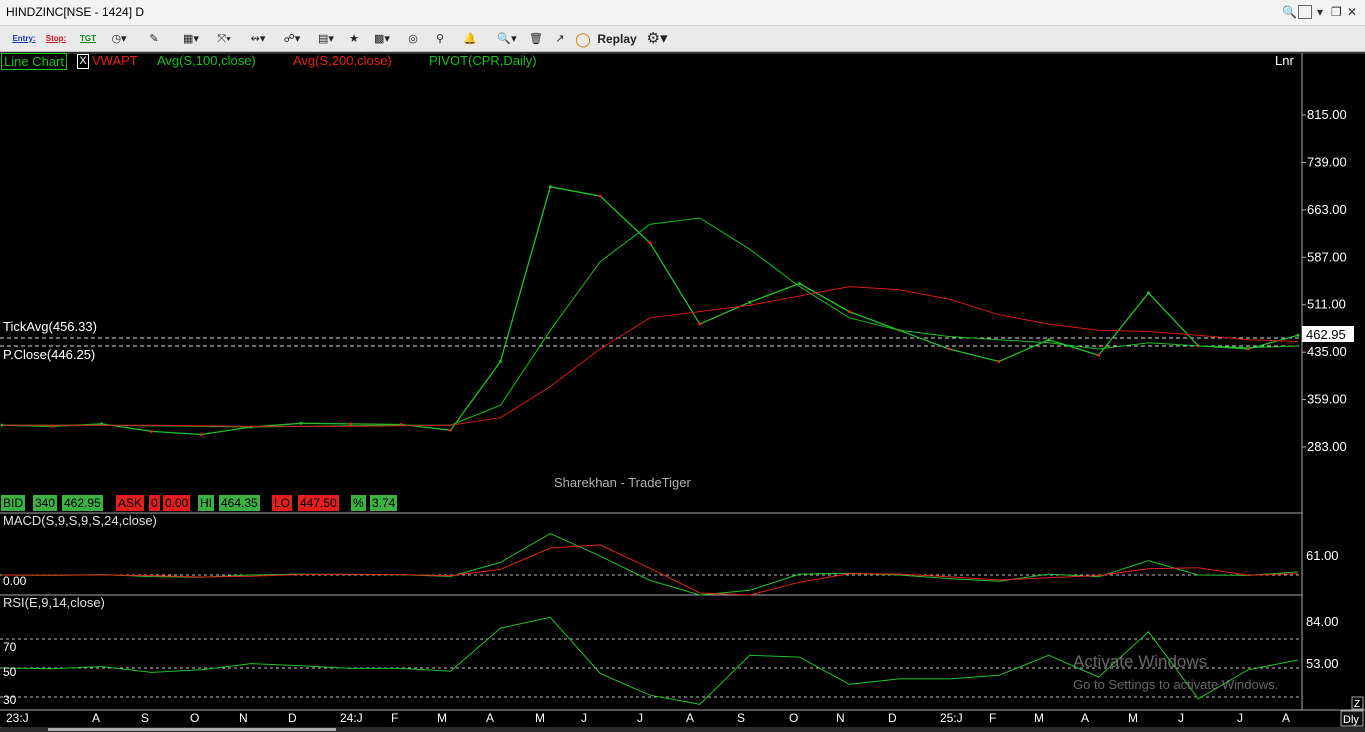 The height and width of the screenshot is (732, 1365). What do you see at coordinates (15, 581) in the screenshot?
I see `macd-zero-label: 0.00` at bounding box center [15, 581].